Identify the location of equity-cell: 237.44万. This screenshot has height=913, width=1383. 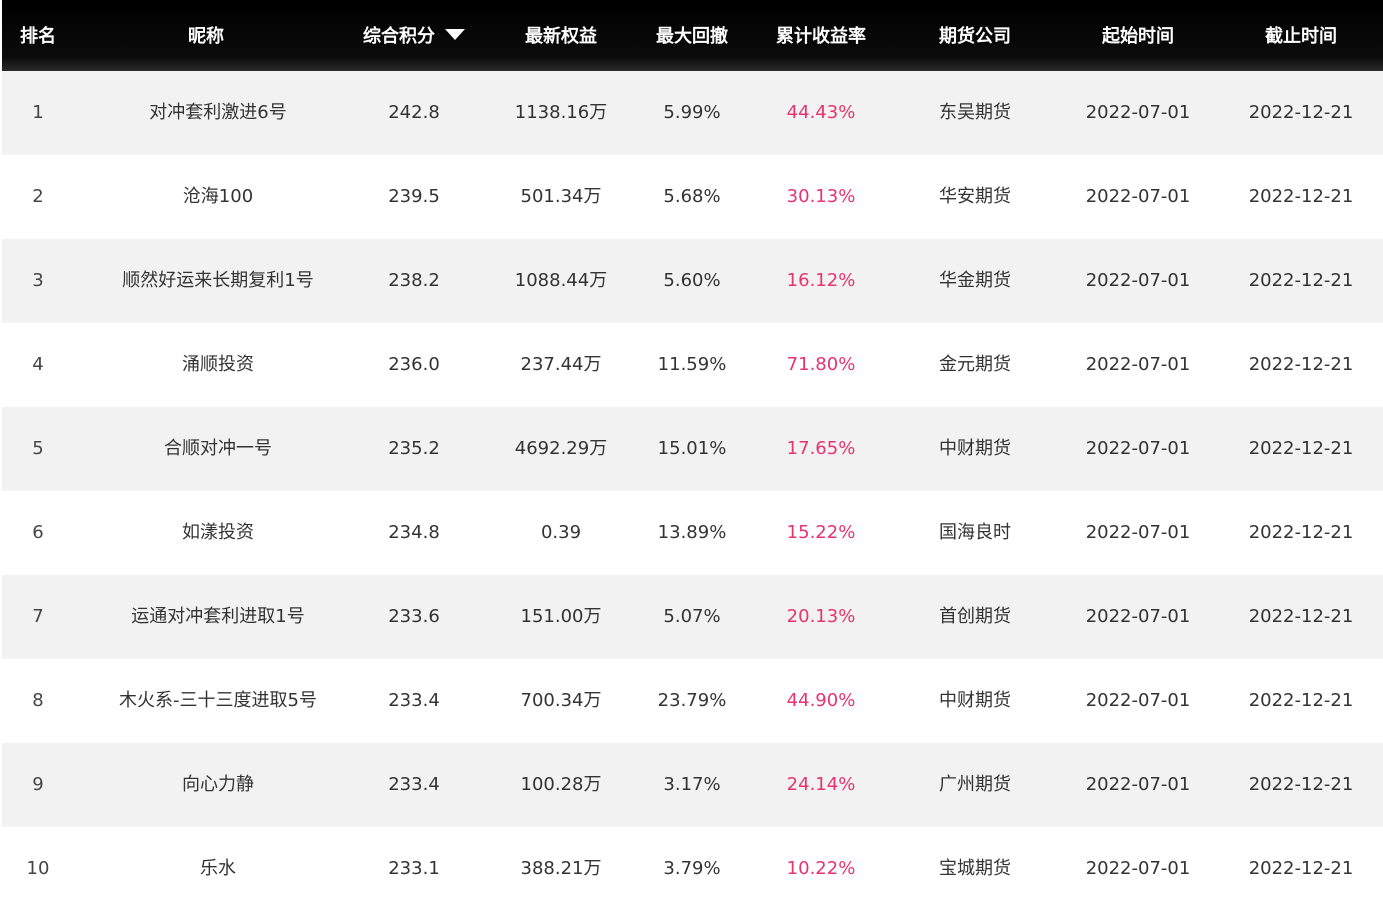
(561, 364).